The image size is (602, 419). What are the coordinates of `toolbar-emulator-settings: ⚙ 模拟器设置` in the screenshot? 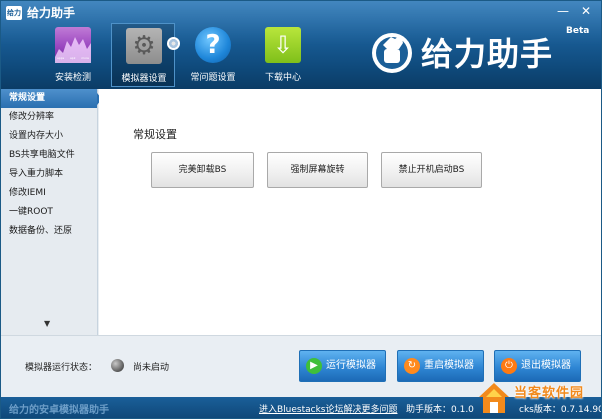 It's located at (145, 55).